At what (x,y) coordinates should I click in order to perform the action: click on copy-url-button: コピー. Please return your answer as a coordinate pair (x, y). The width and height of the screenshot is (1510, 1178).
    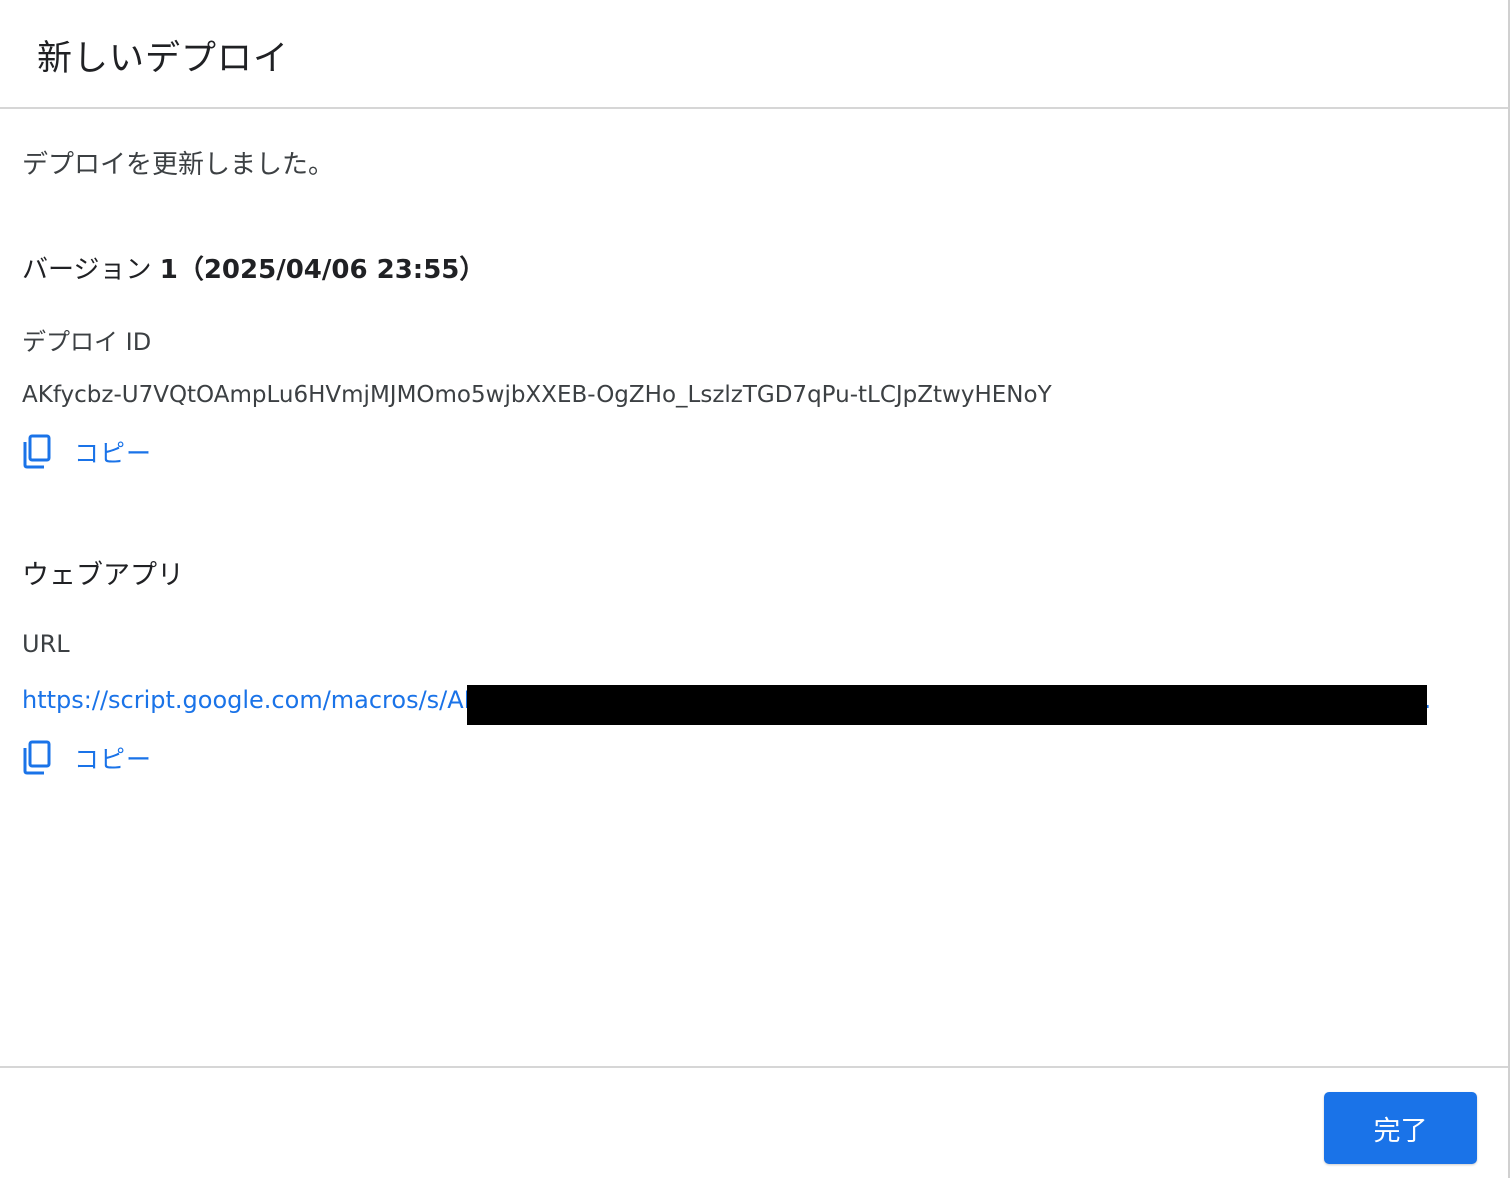
    Looking at the image, I should click on (87, 758).